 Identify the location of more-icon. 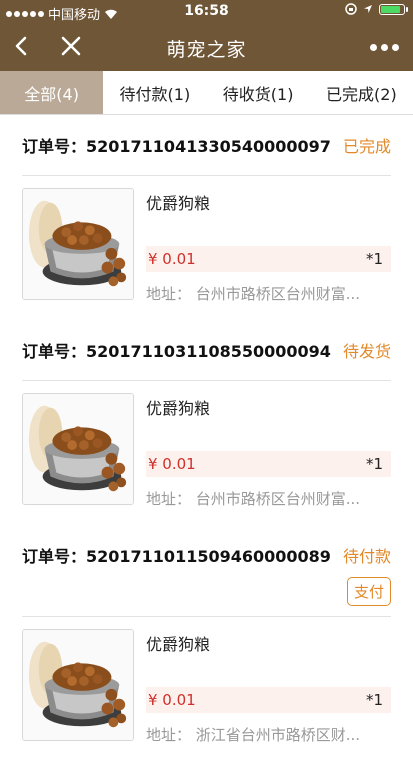
(384, 47).